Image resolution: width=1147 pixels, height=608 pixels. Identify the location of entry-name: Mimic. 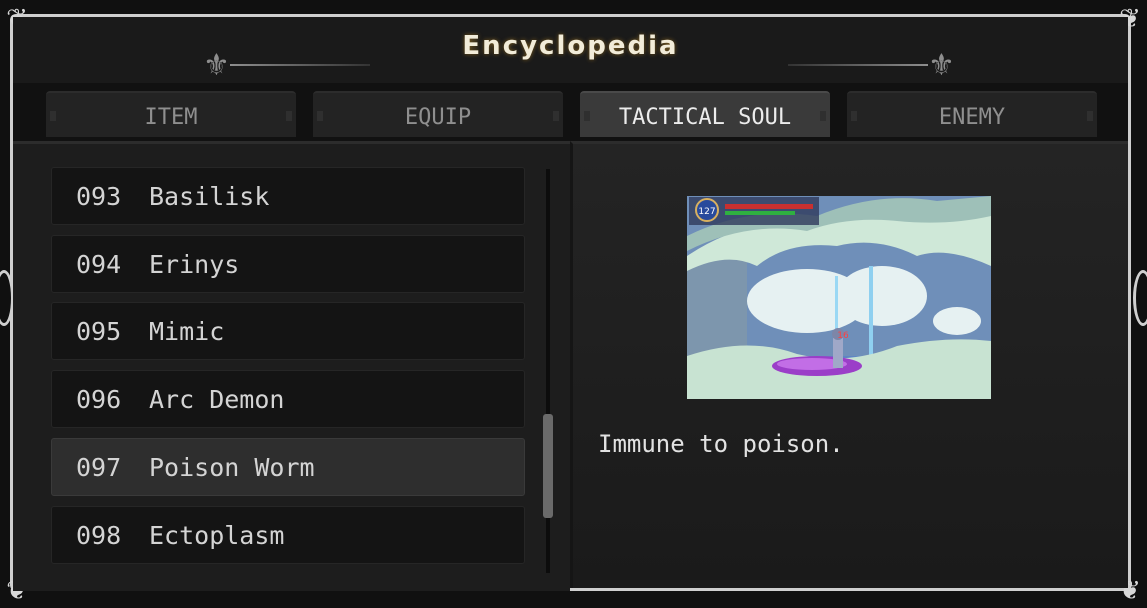
(187, 331).